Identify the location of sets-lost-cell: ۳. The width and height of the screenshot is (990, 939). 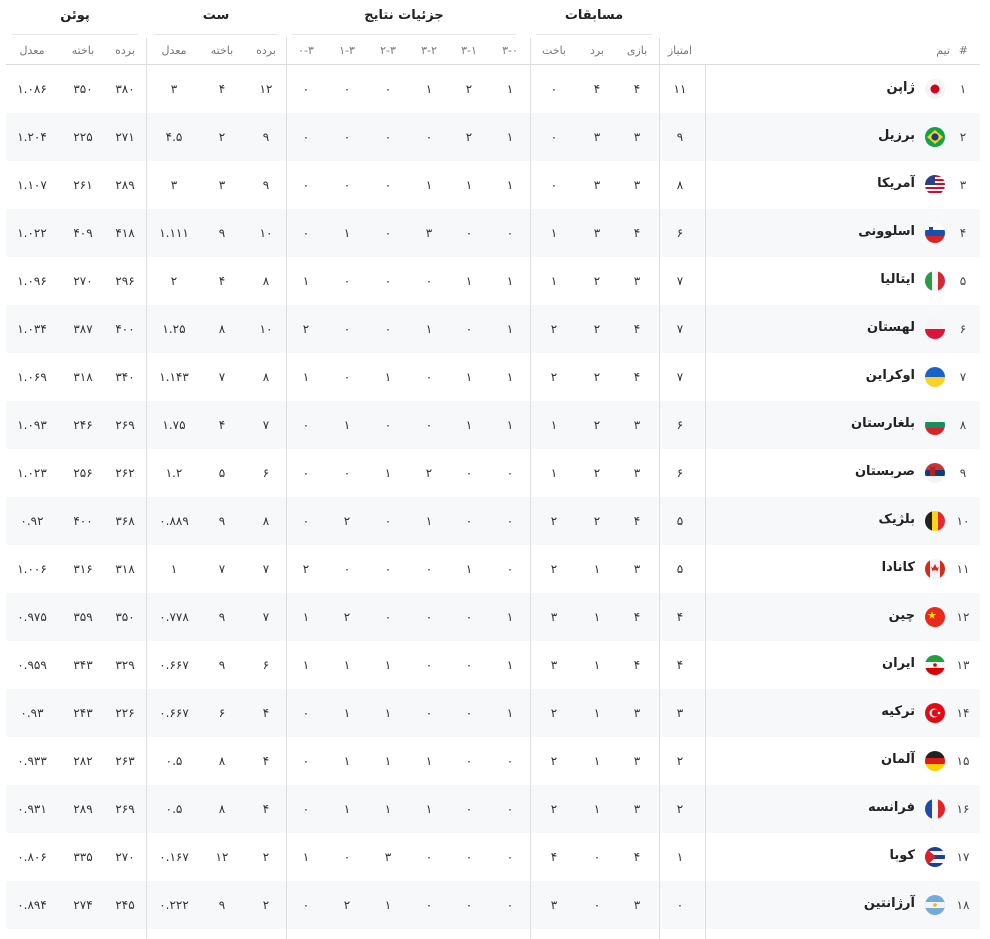
(222, 185).